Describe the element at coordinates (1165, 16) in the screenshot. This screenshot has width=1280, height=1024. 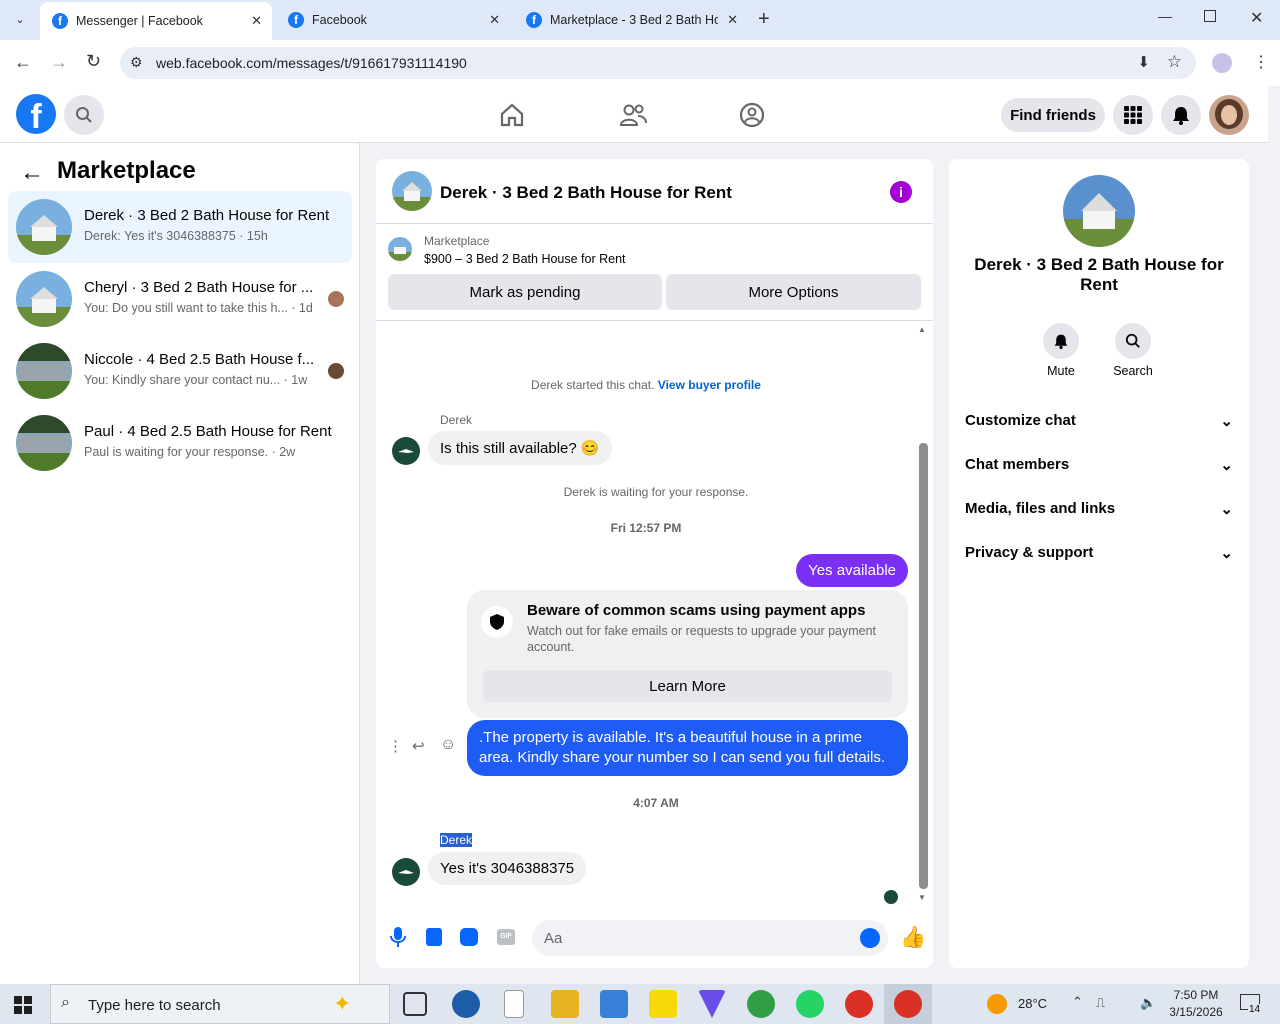
I see `minimize-icon: —` at that location.